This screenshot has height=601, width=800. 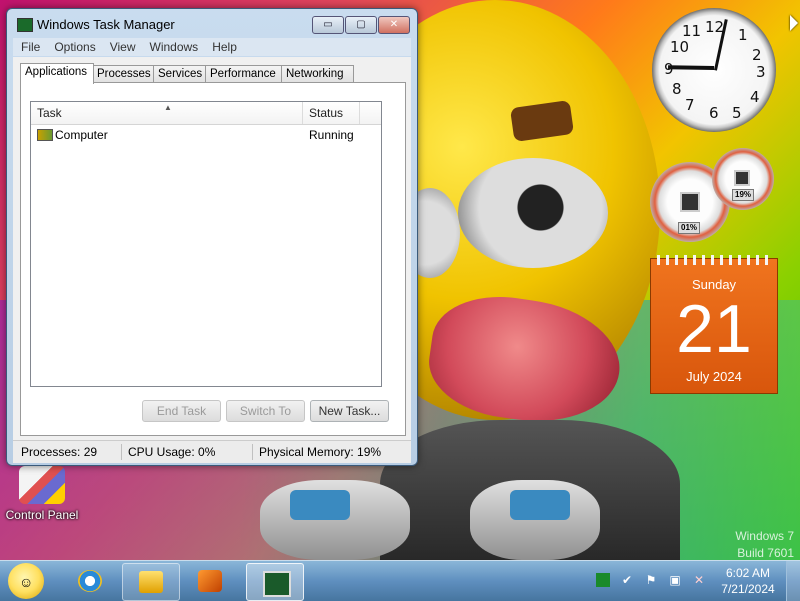 I want to click on minimize-button: ▭, so click(x=328, y=25).